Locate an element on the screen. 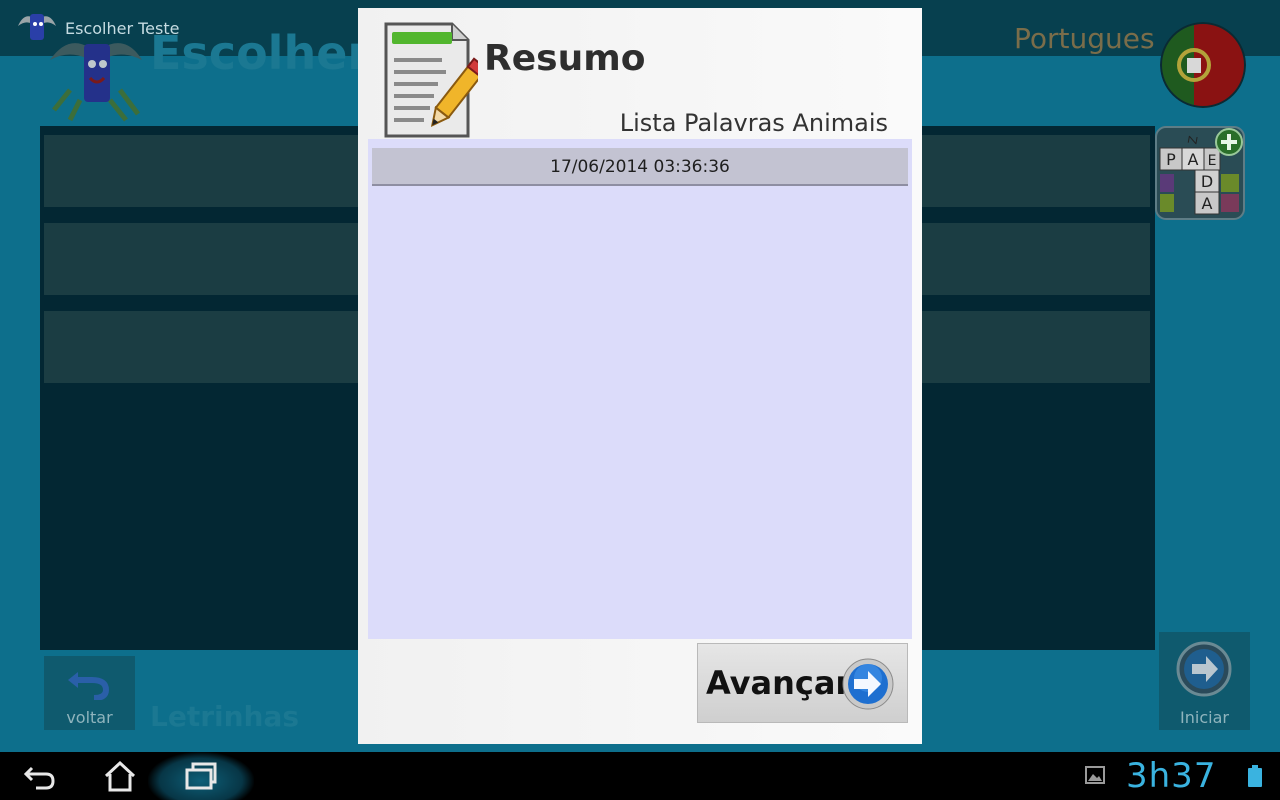 The height and width of the screenshot is (800, 1280). battery-icon is located at coordinates (1255, 776).